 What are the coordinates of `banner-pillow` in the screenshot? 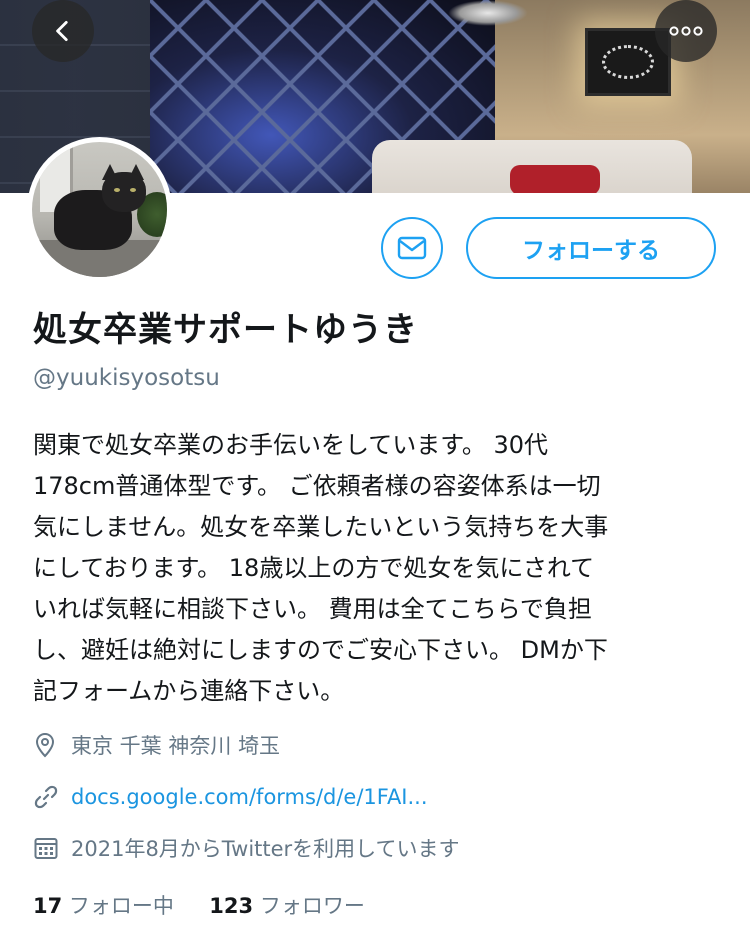 It's located at (555, 179).